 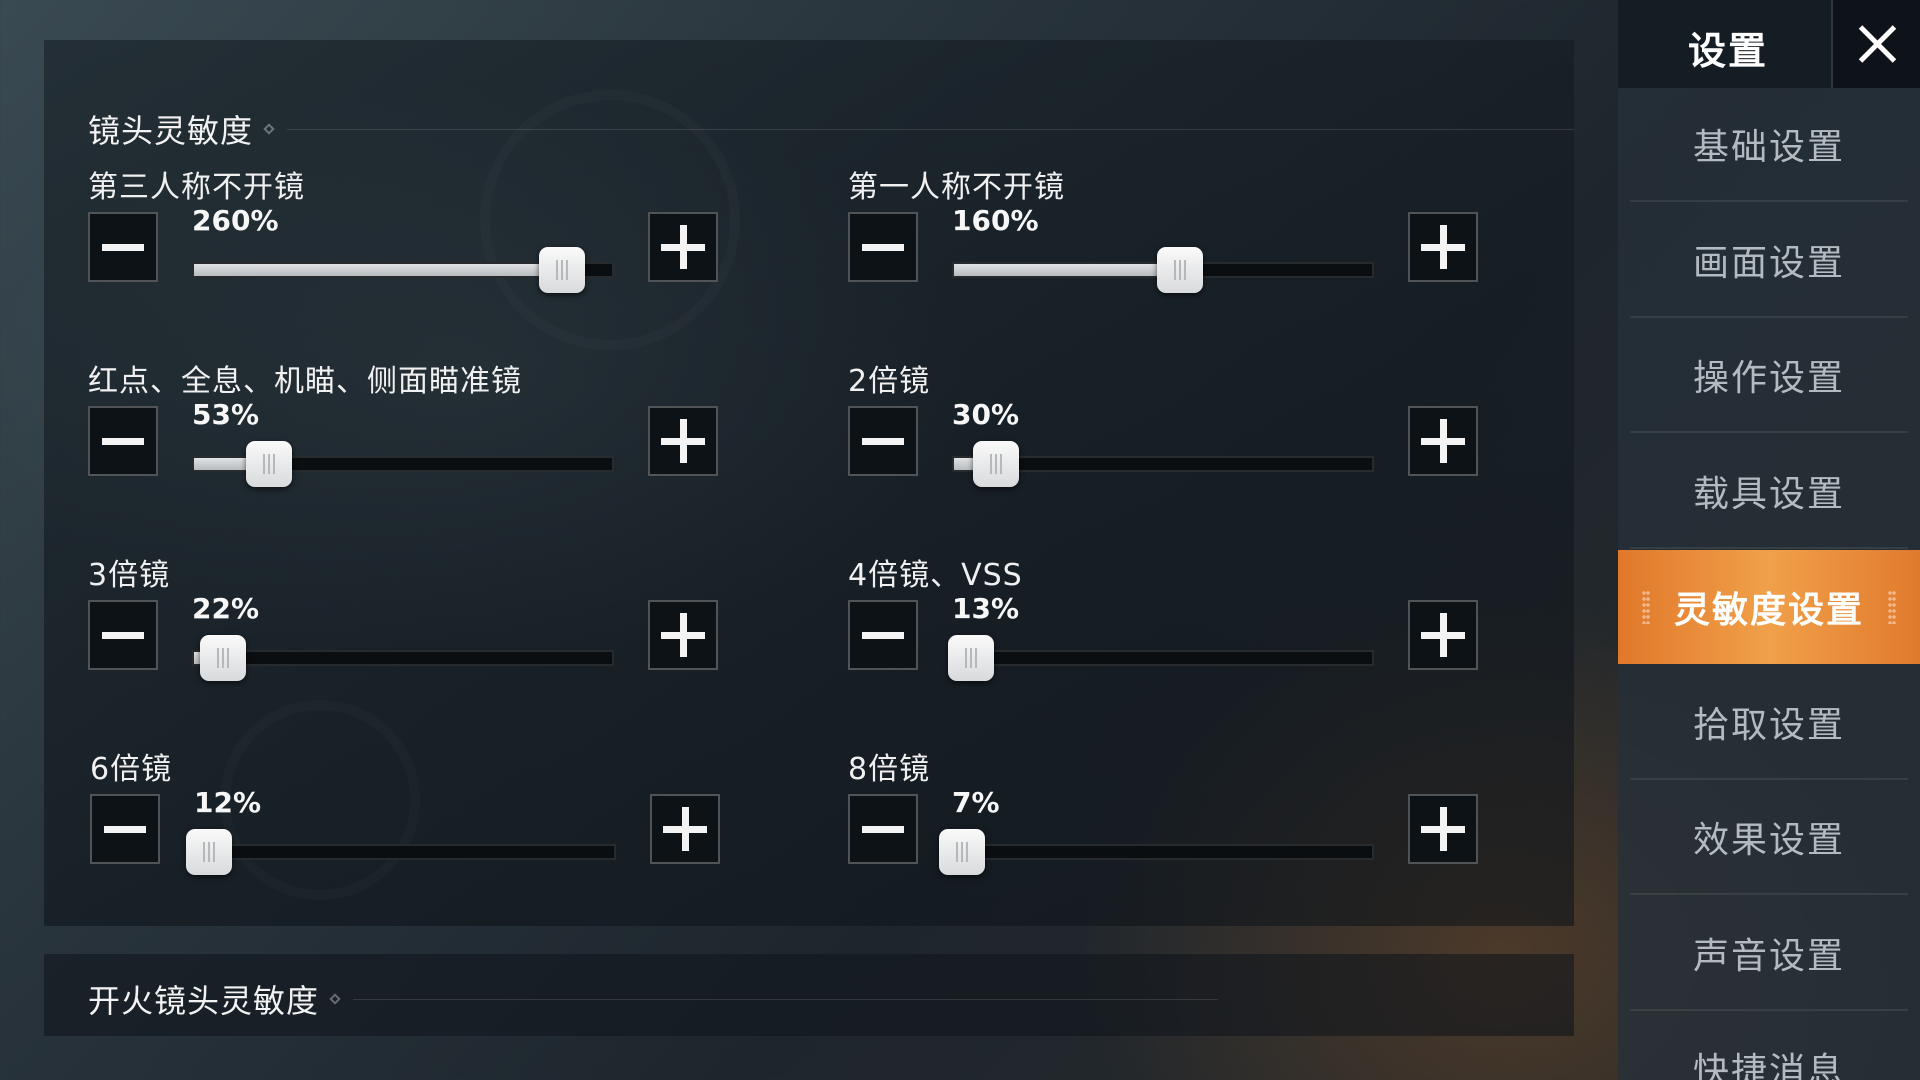 I want to click on setting-value: 13%, so click(x=986, y=608).